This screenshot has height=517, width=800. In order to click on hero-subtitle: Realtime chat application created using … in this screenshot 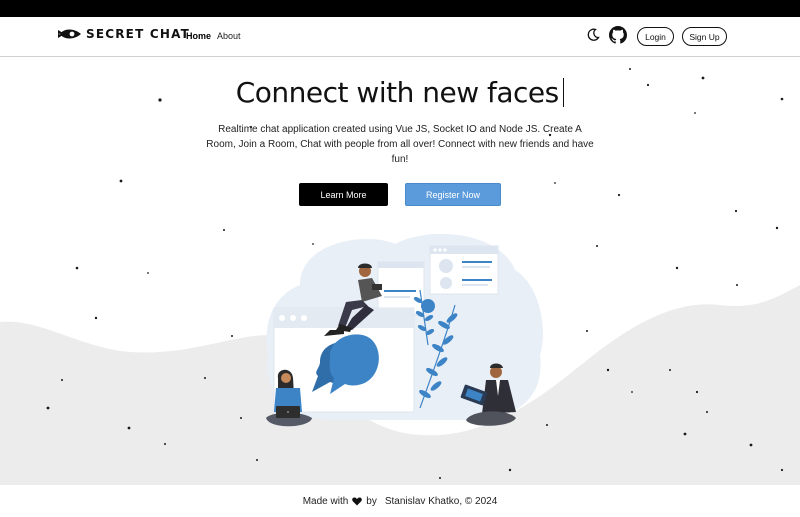, I will do `click(400, 144)`.